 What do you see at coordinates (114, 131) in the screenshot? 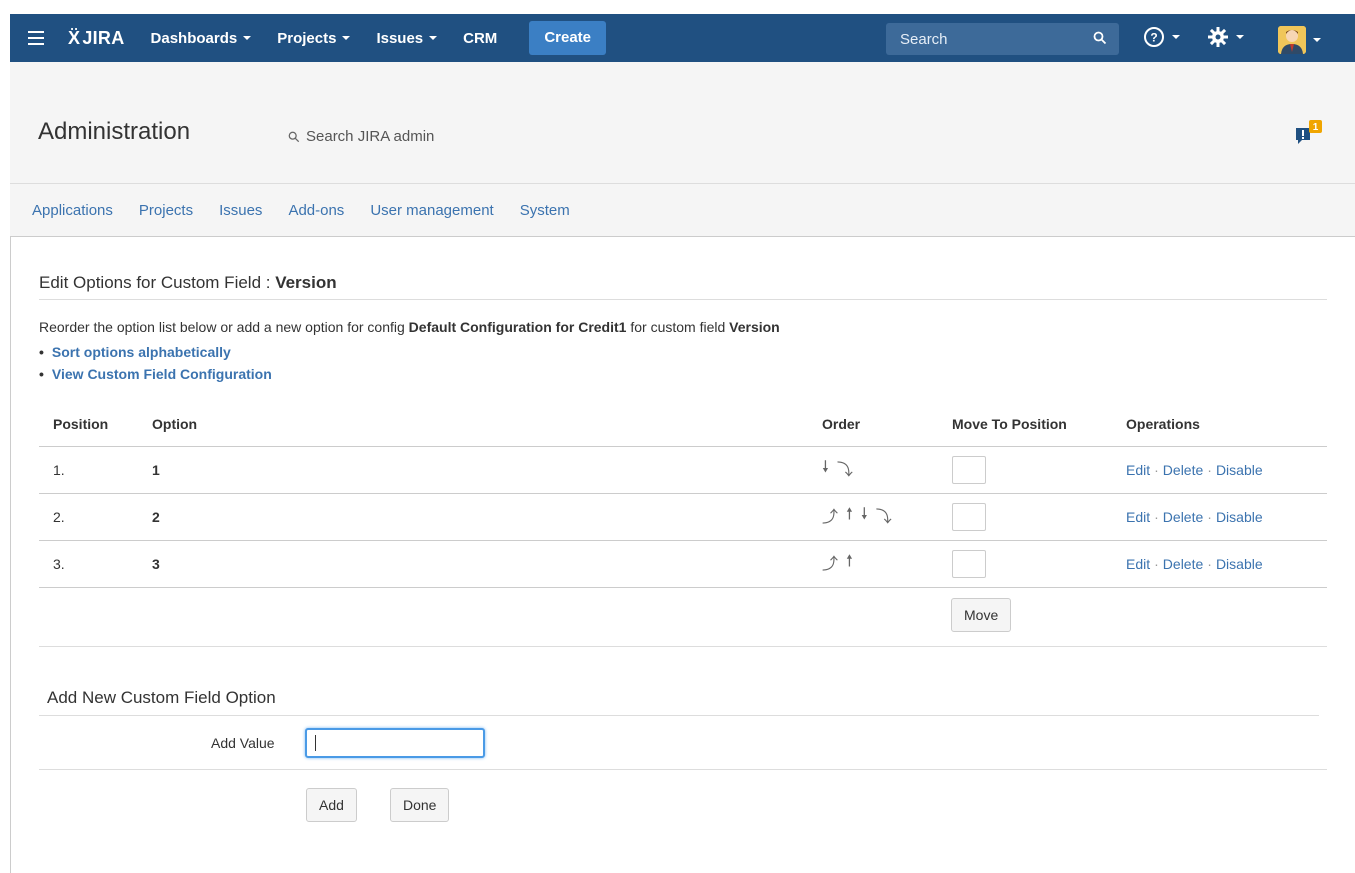
I see `page-title: Administration` at bounding box center [114, 131].